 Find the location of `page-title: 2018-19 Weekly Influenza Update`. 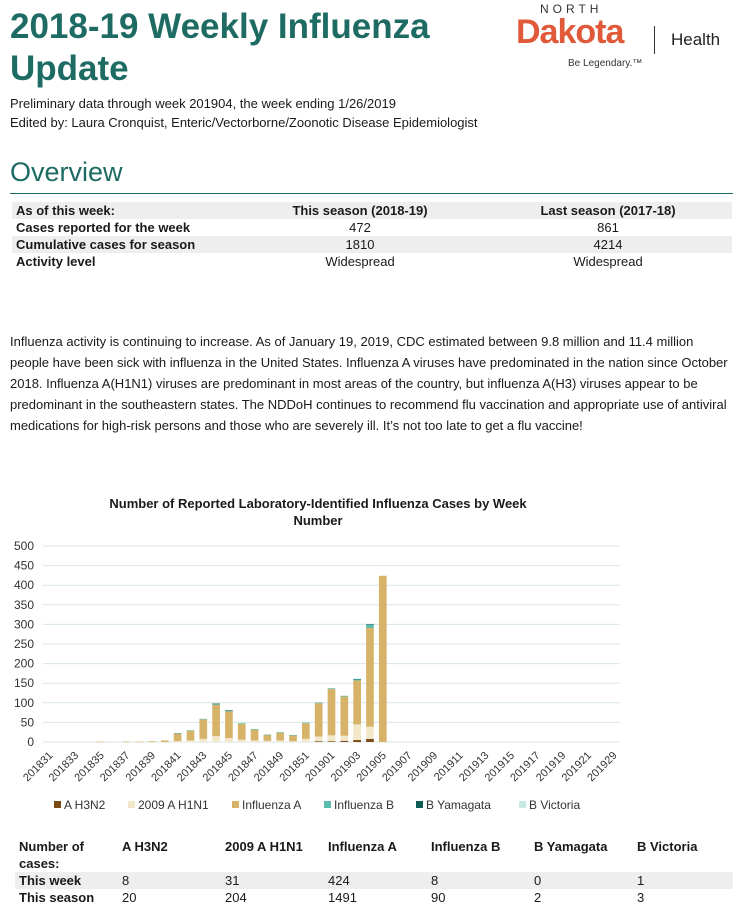

page-title: 2018-19 Weekly Influenza Update is located at coordinates (220, 47).